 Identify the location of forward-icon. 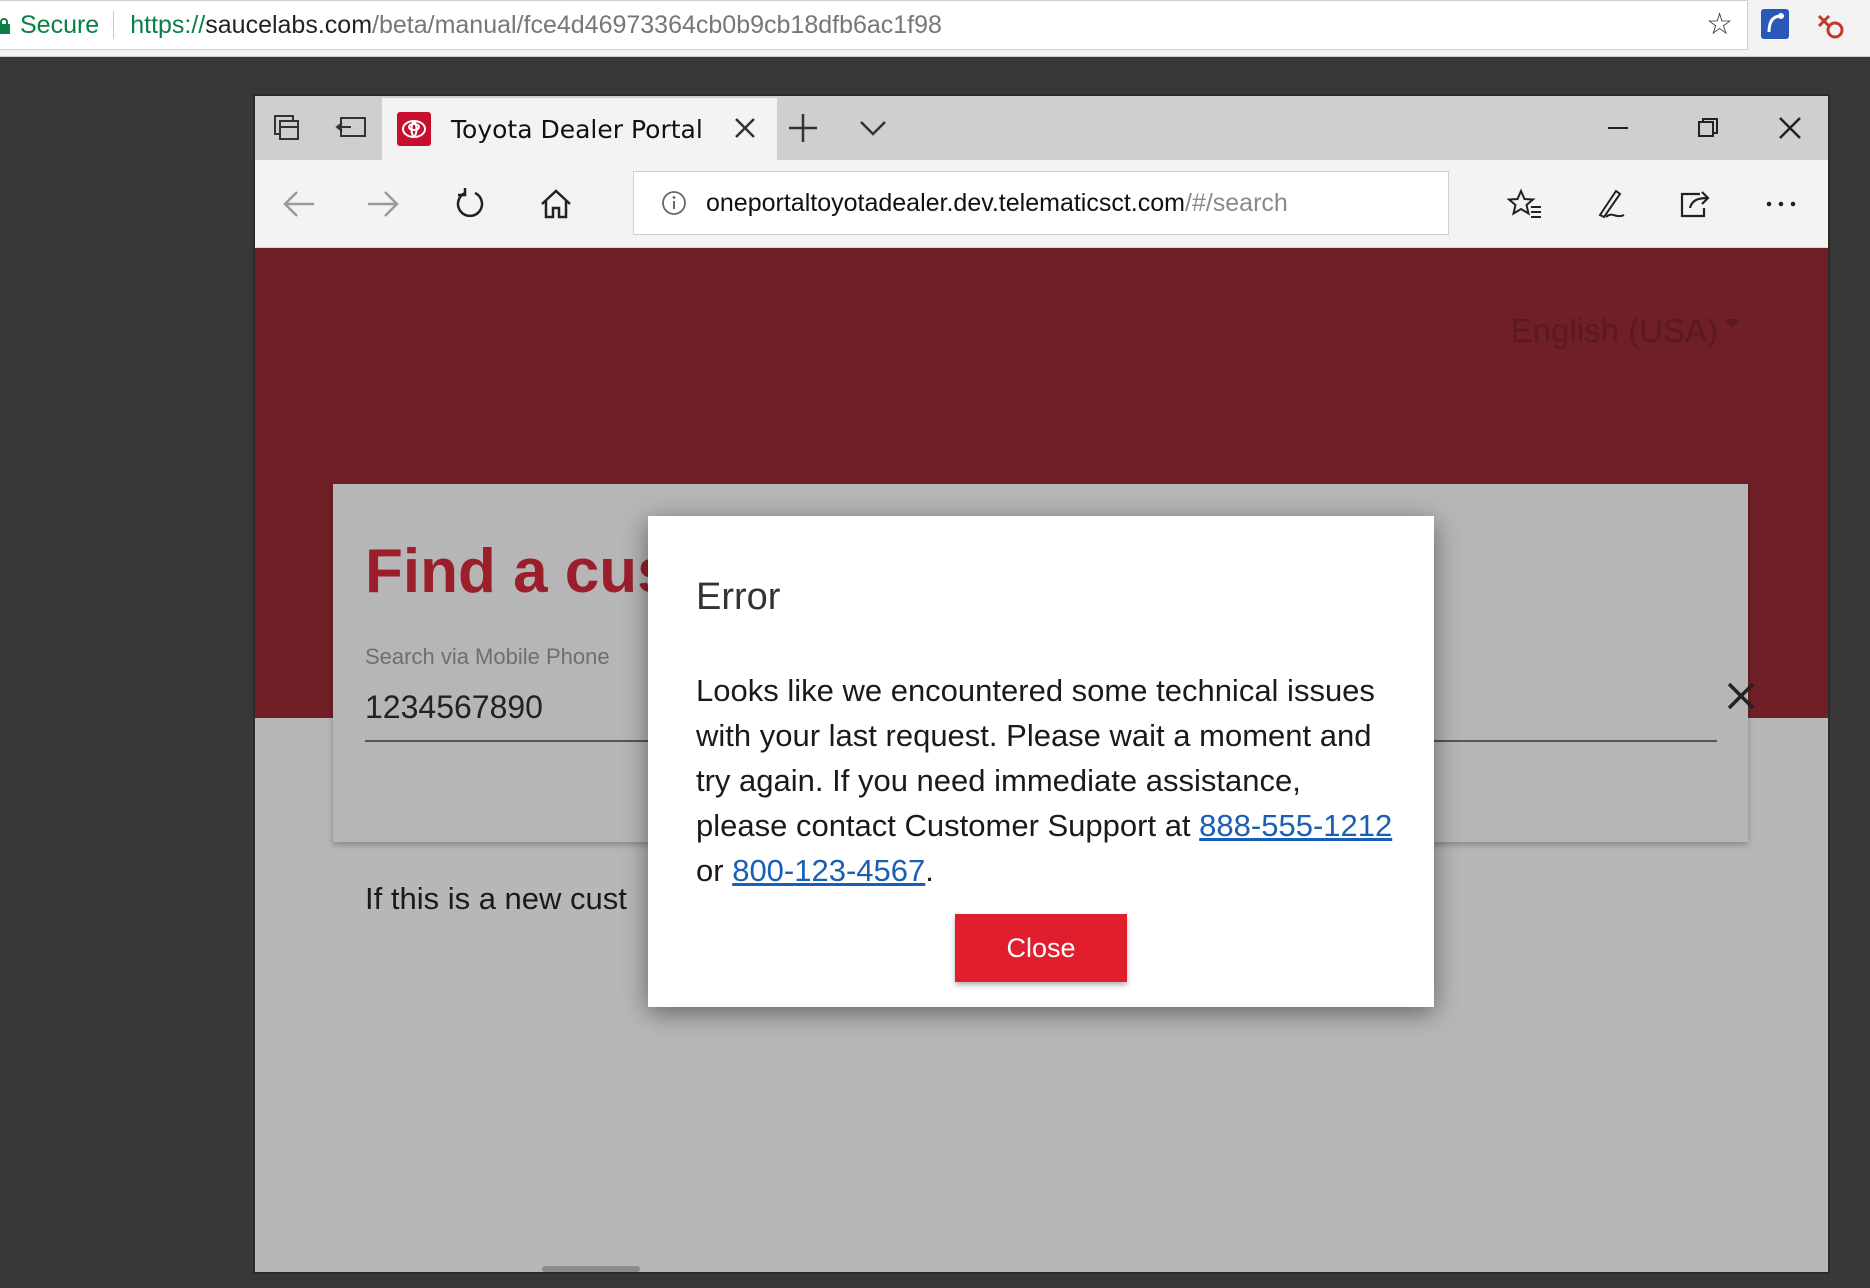
(383, 204).